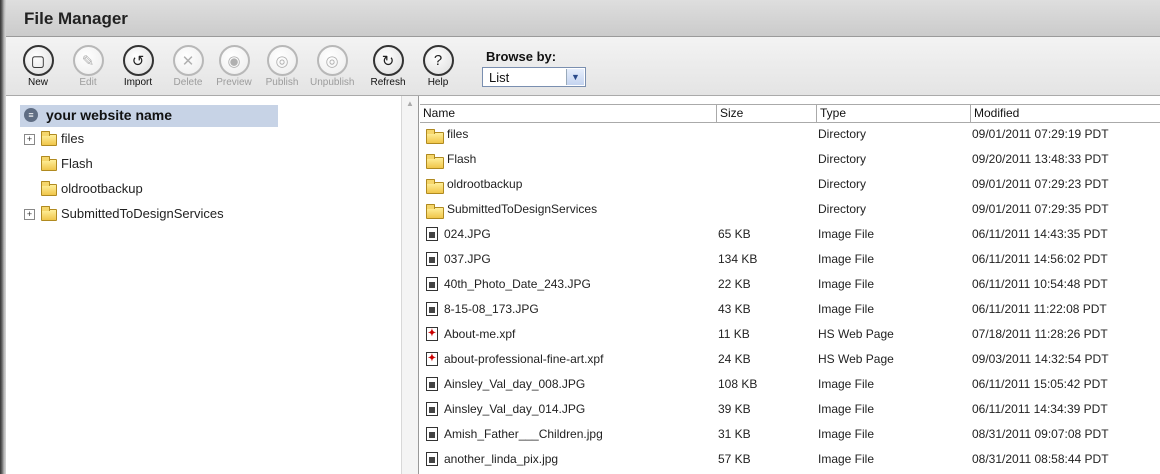 The image size is (1160, 474). I want to click on unpublish-label: Unpublish, so click(332, 82).